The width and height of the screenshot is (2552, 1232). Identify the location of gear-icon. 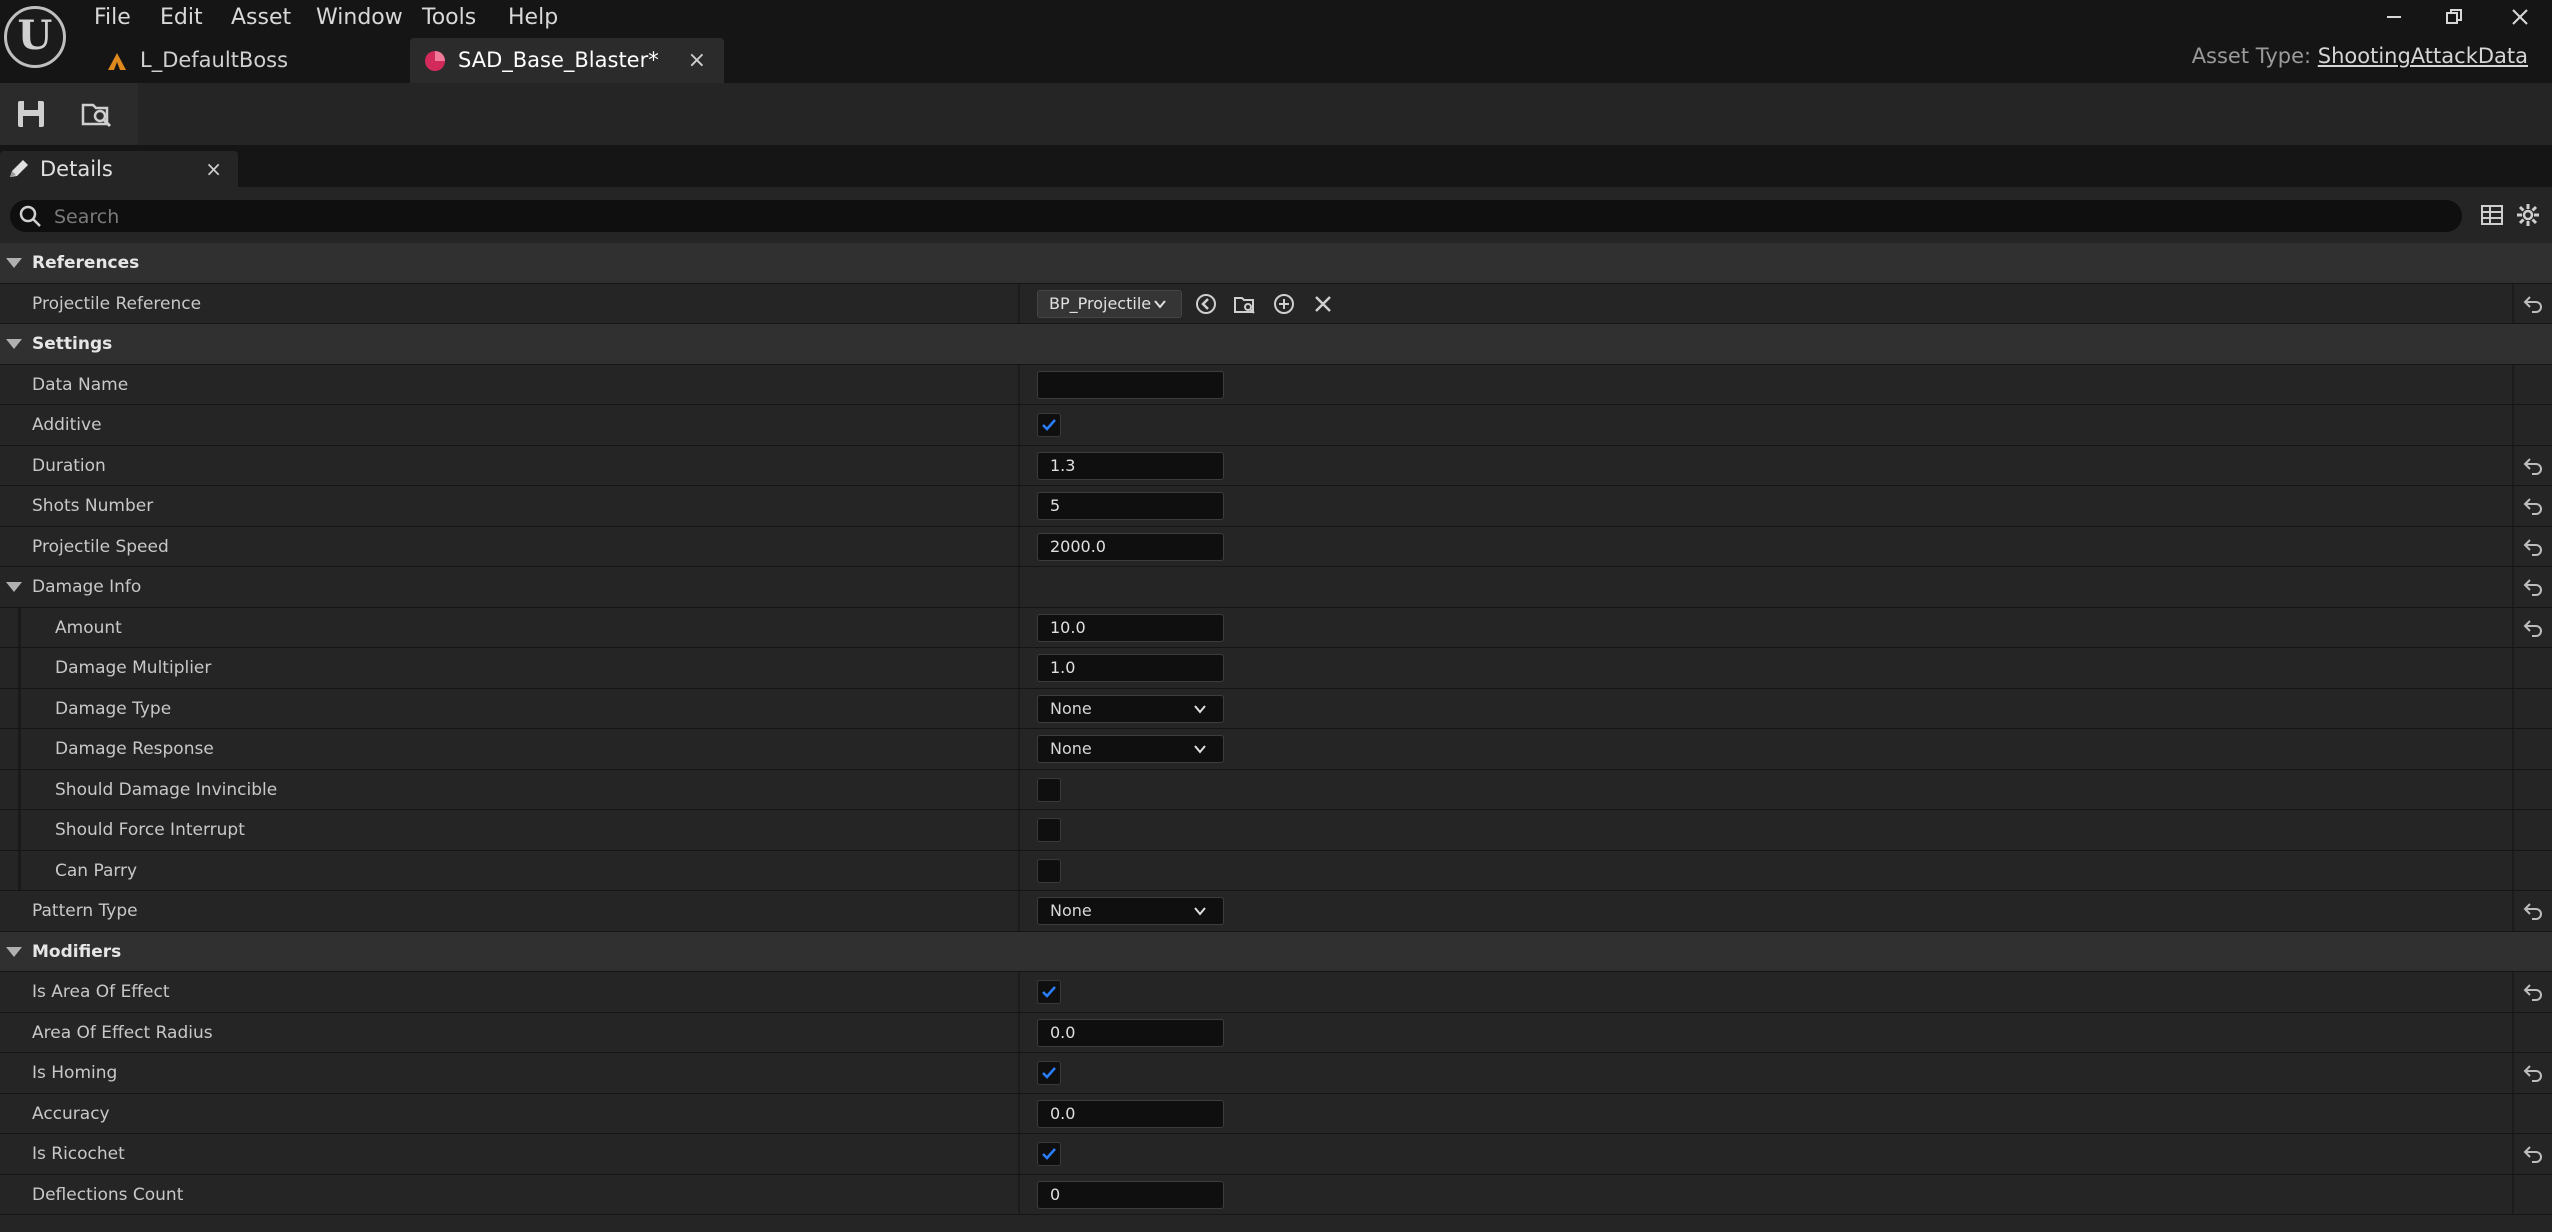
(2528, 215).